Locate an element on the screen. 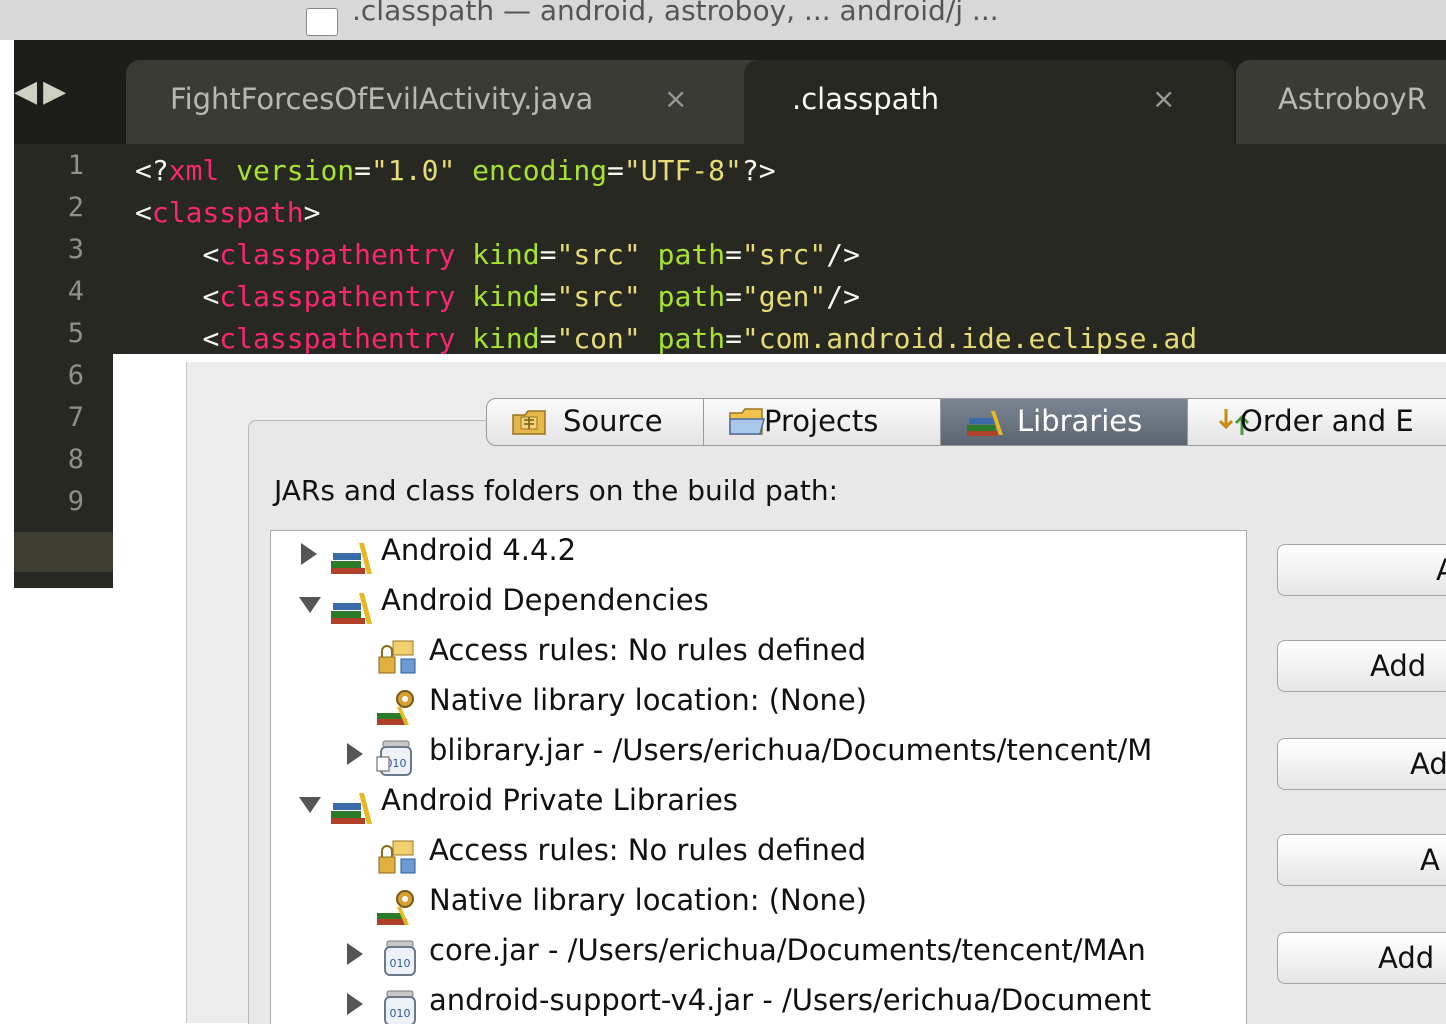 Image resolution: width=1446 pixels, height=1024 pixels. code-line-2: <classpath> is located at coordinates (228, 212).